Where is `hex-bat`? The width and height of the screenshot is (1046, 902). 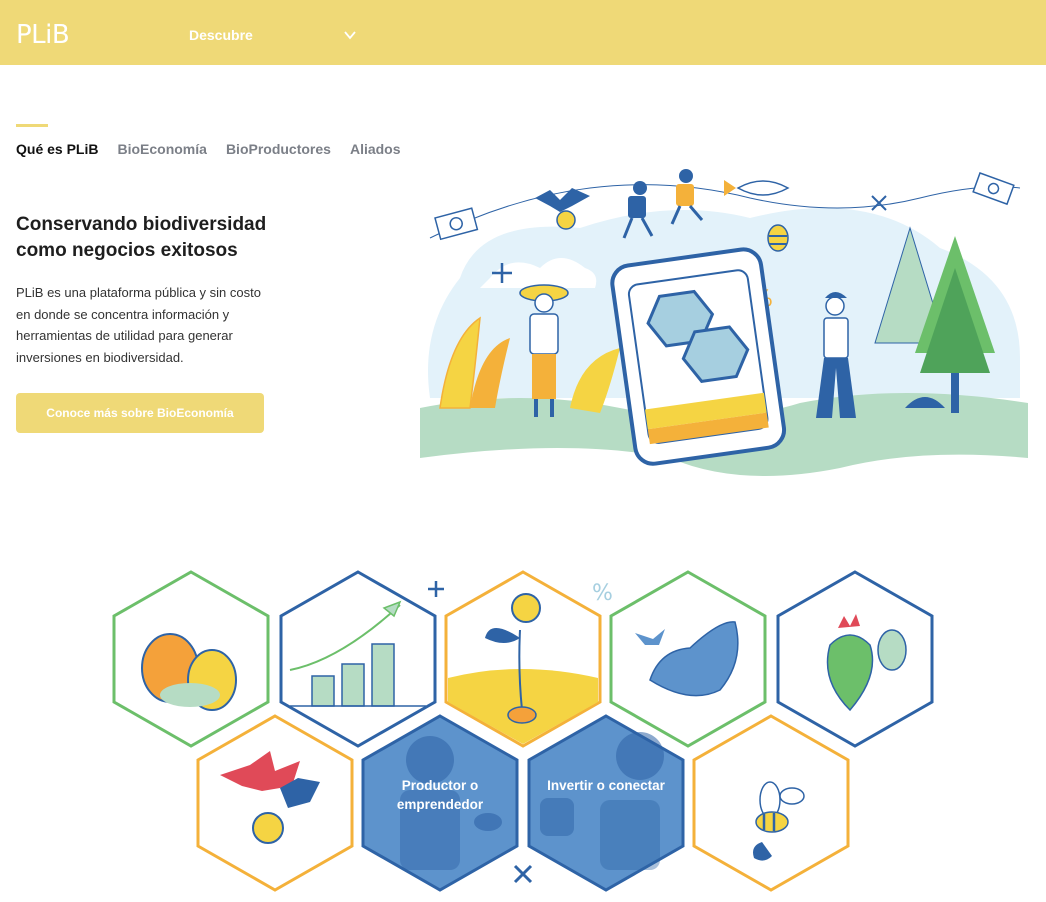 hex-bat is located at coordinates (275, 803).